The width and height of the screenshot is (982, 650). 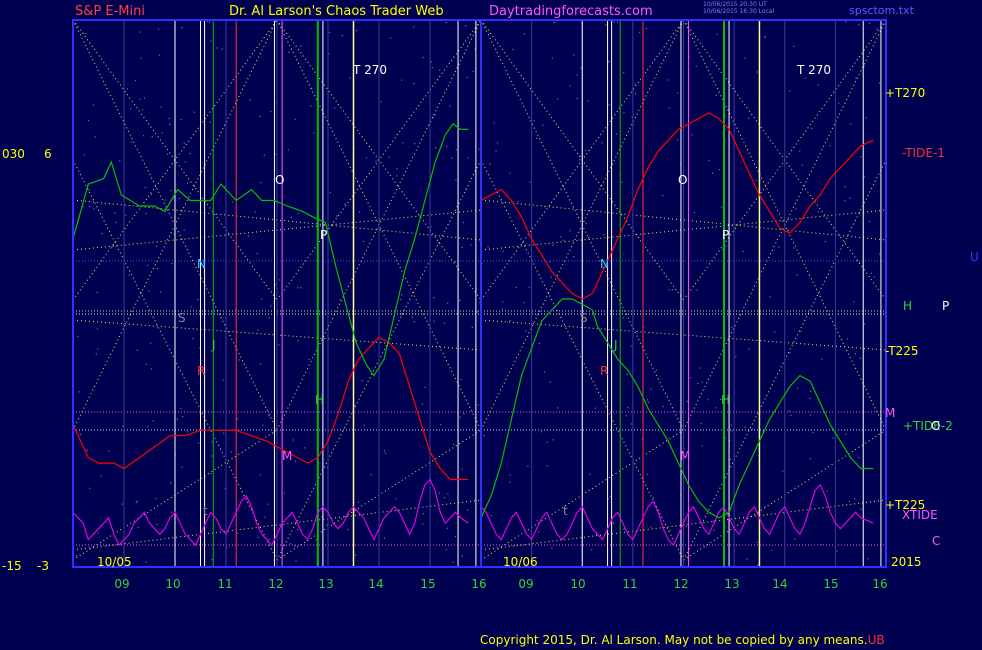 I want to click on date-label-panel2: 10/06, so click(x=520, y=562).